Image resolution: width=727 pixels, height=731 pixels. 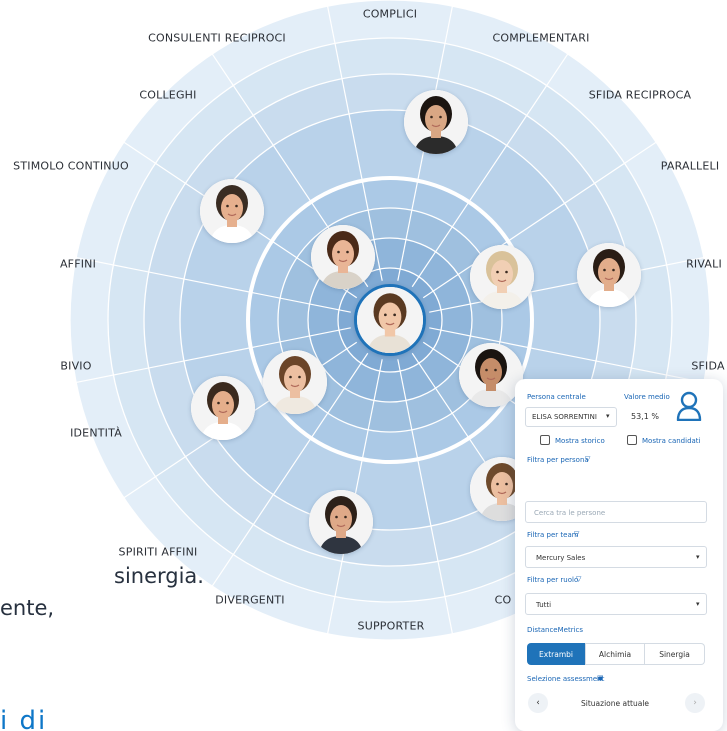 What do you see at coordinates (580, 441) in the screenshot?
I see `mostra-storico-label: Mostra storico` at bounding box center [580, 441].